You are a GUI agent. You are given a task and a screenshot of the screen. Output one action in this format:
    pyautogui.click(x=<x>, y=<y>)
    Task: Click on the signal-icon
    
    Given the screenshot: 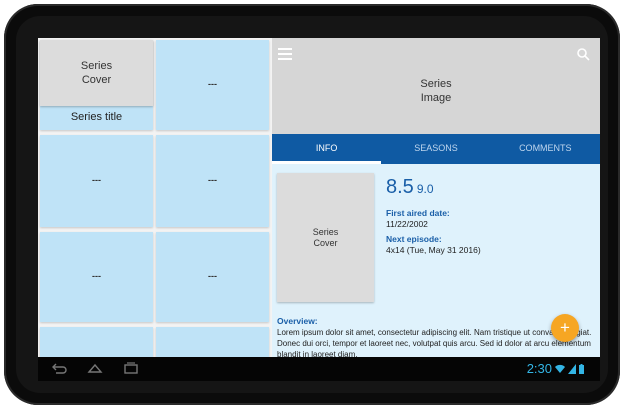 What is the action you would take?
    pyautogui.click(x=572, y=368)
    